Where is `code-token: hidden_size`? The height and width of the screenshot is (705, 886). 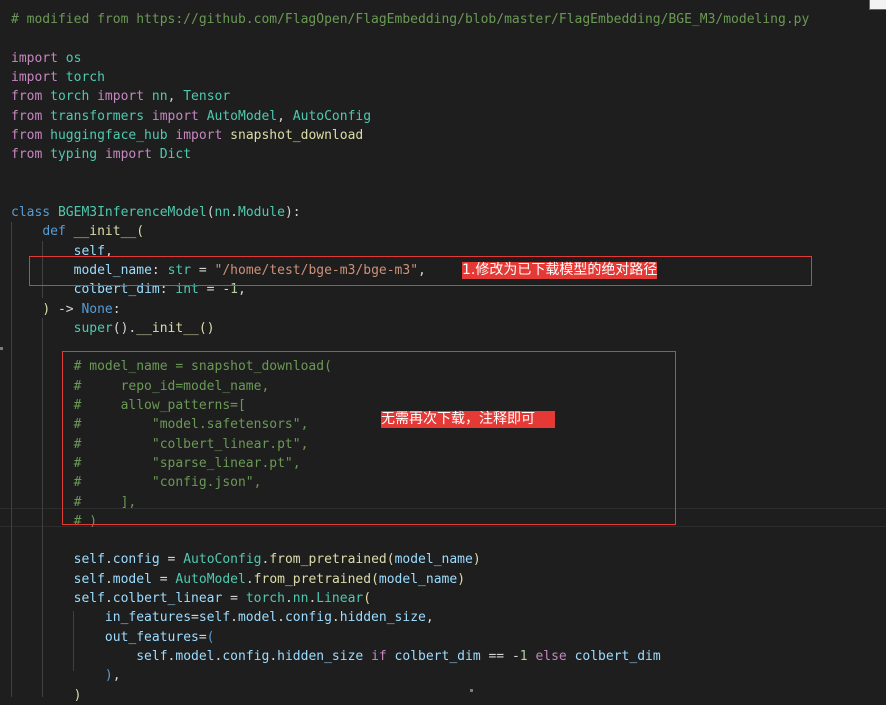 code-token: hidden_size is located at coordinates (382, 618).